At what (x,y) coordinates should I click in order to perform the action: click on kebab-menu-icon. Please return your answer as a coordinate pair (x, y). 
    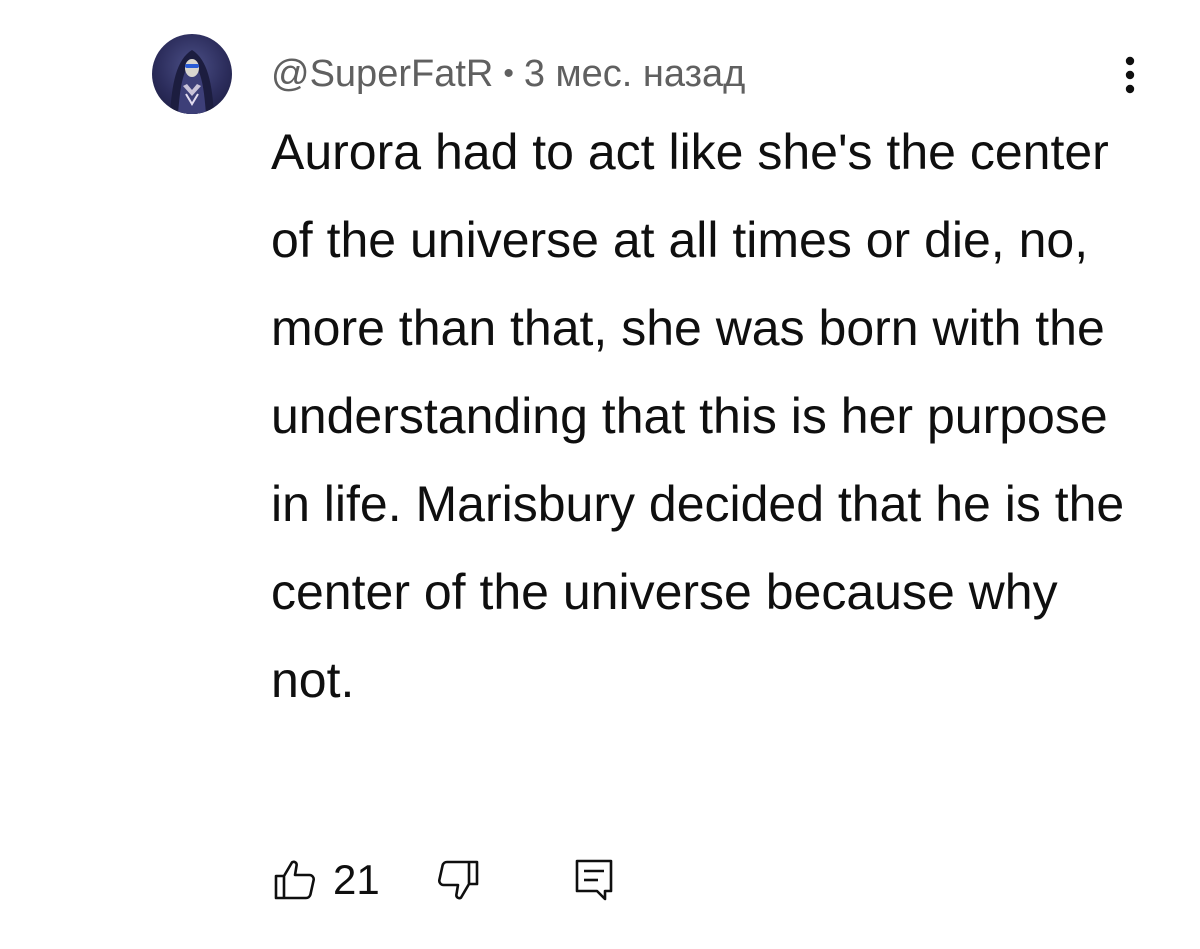
    Looking at the image, I should click on (1130, 75).